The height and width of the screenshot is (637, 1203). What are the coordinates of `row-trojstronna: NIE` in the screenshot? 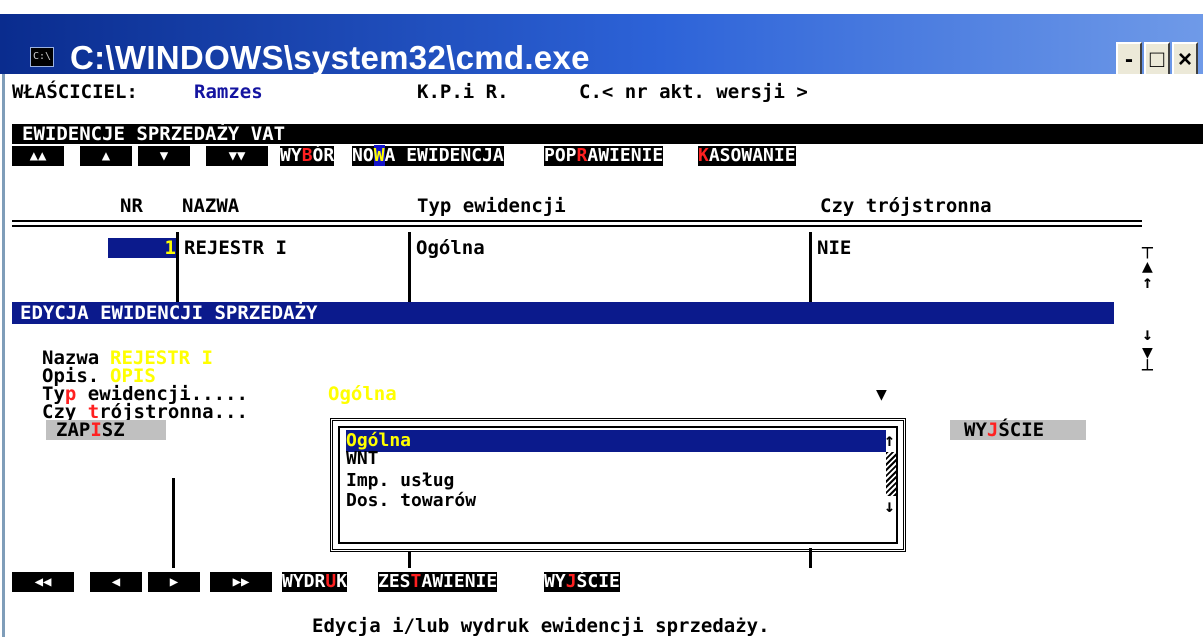 It's located at (834, 248).